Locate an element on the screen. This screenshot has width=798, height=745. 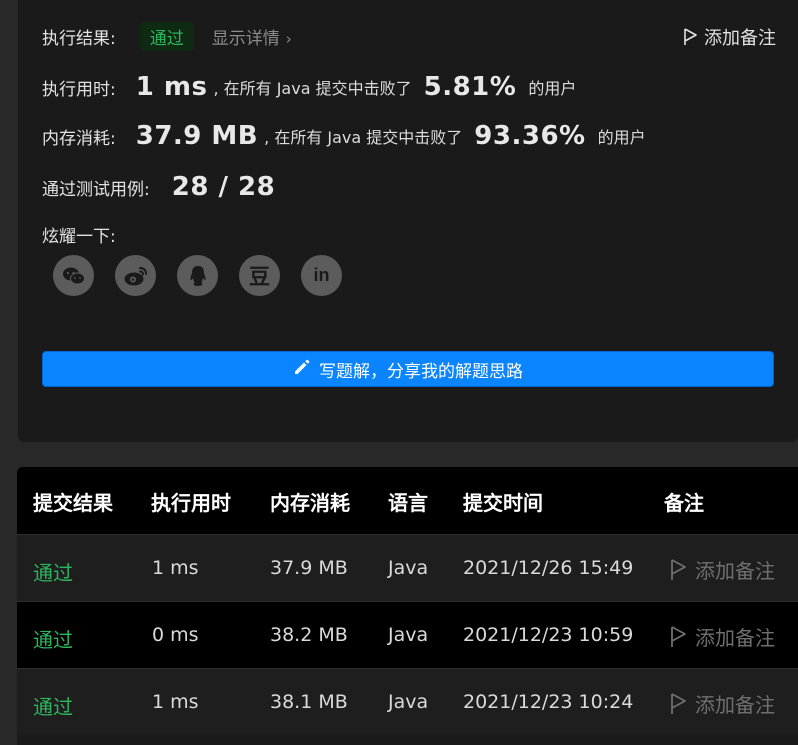
memory-suffix: 的用户 is located at coordinates (621, 137).